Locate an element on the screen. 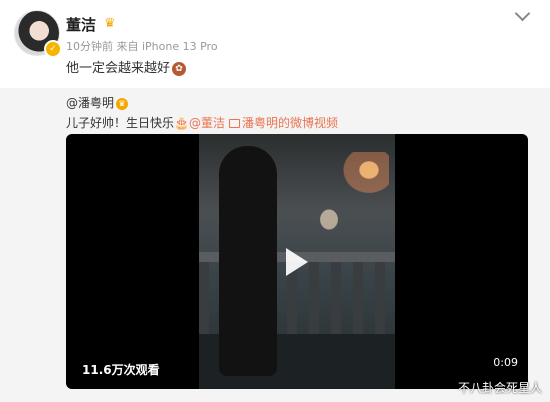  verify-badge-icon: ✓ is located at coordinates (53, 49).